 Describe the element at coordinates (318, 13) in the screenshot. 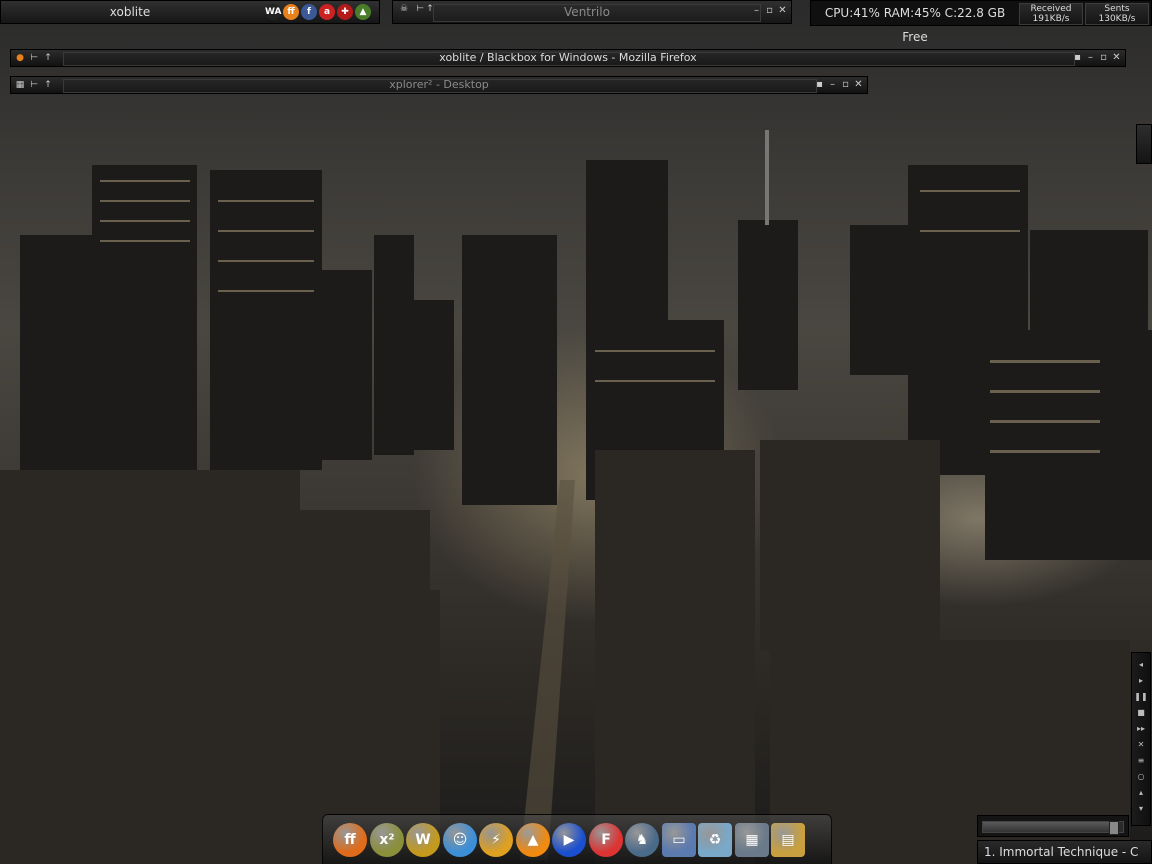

I see `system-tray: WA ff f a ✚ ▲` at that location.